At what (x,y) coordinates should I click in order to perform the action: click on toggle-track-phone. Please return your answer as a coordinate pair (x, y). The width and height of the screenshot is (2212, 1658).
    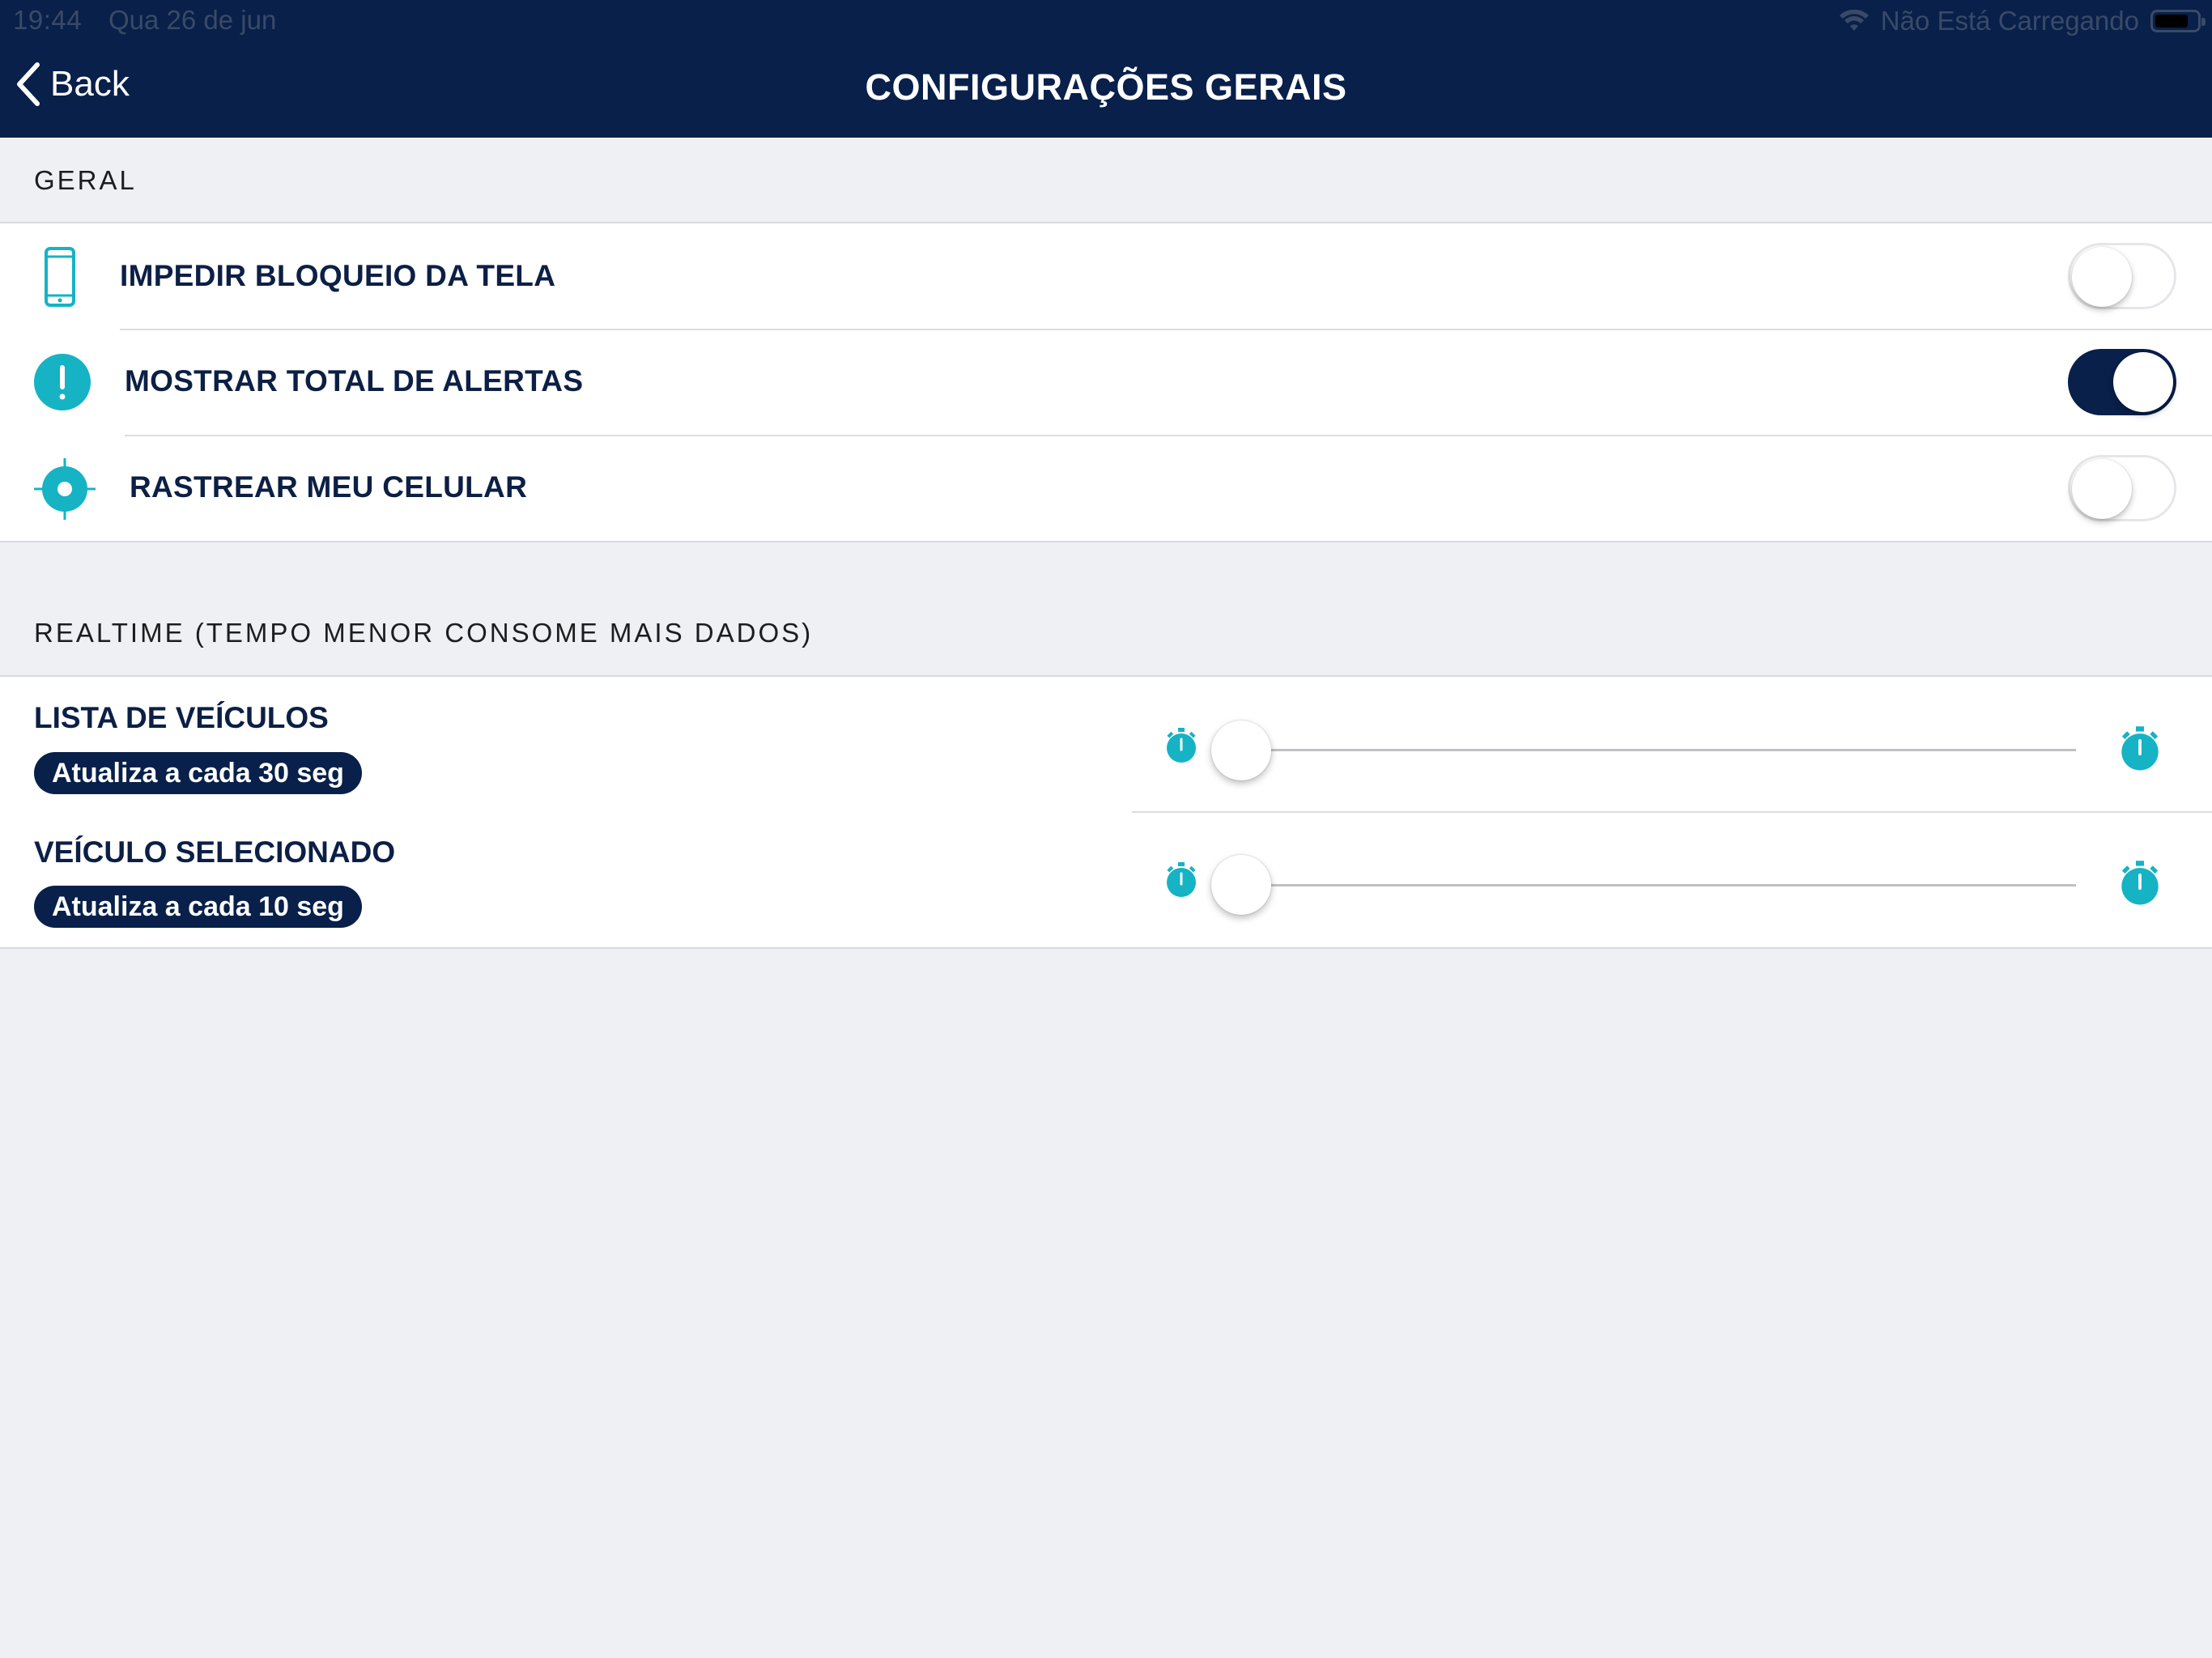
    Looking at the image, I should click on (2122, 488).